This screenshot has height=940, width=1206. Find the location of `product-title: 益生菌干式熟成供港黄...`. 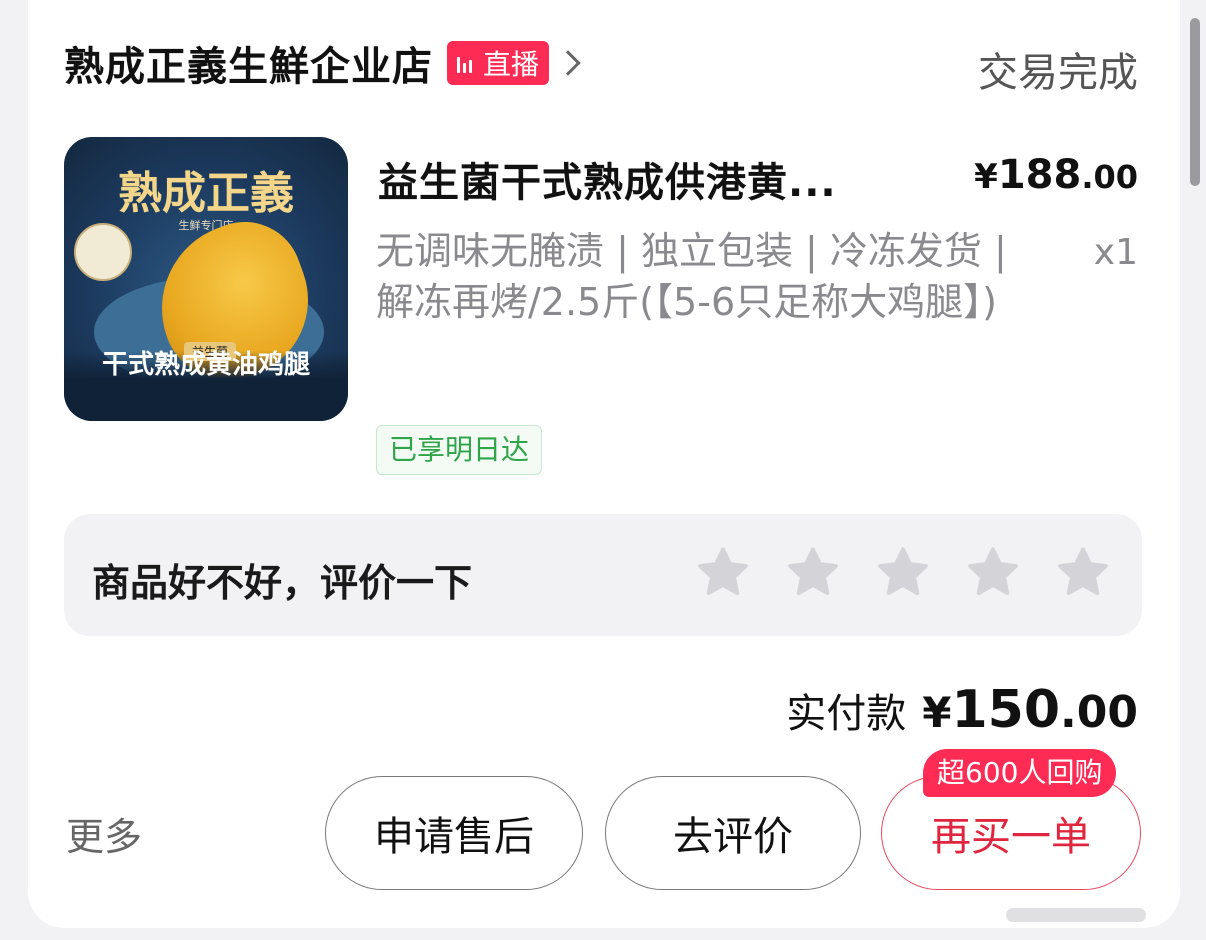

product-title: 益生菌干式熟成供港黄... is located at coordinates (607, 179).